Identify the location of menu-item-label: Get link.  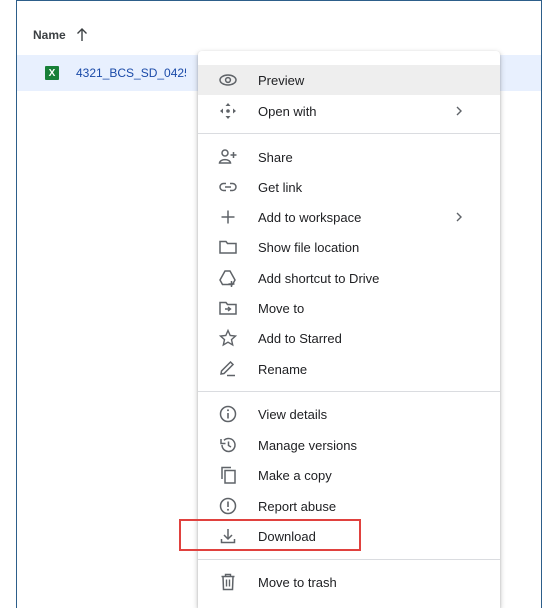
(280, 187).